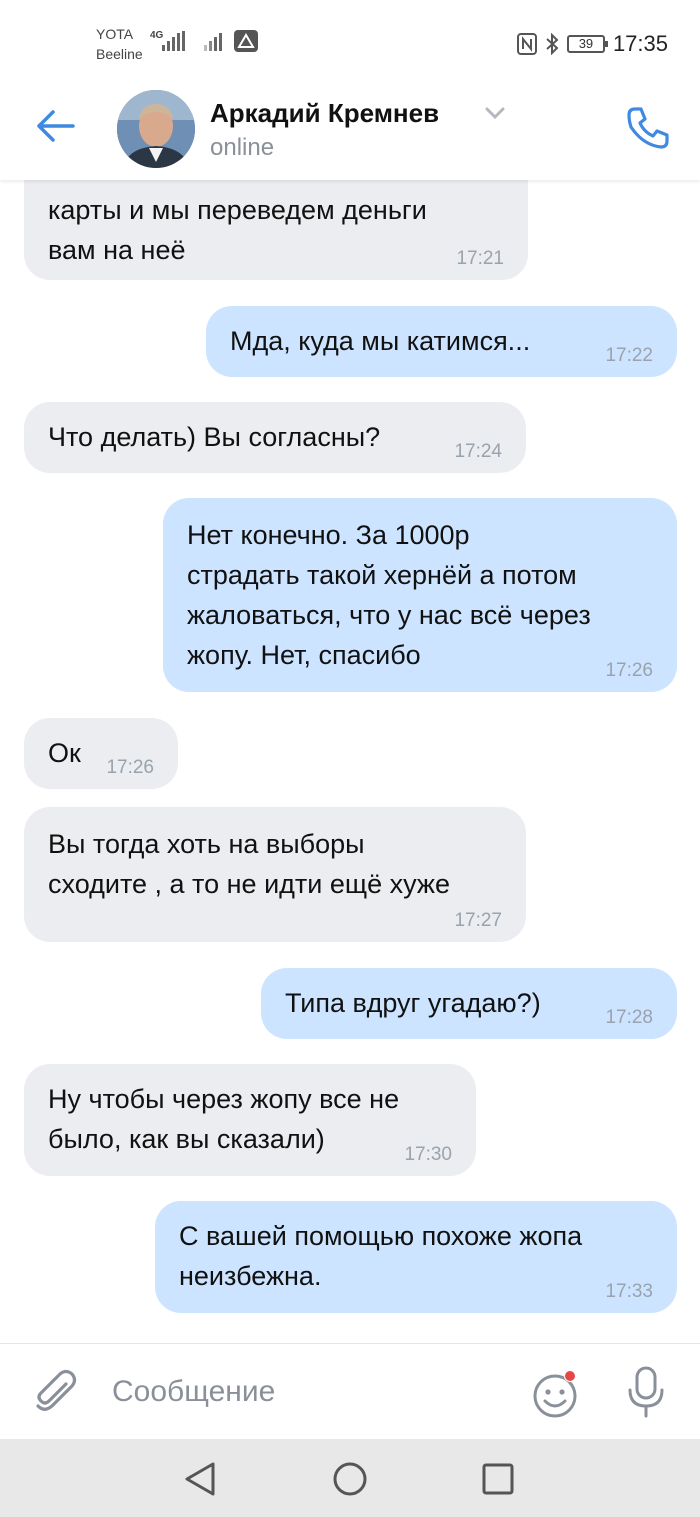  What do you see at coordinates (629, 355) in the screenshot?
I see `message-time: 17:22` at bounding box center [629, 355].